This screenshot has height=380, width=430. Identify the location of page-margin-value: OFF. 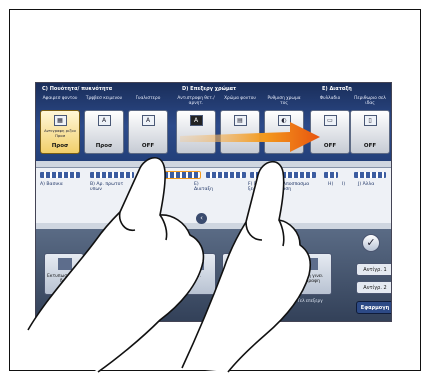
(370, 146).